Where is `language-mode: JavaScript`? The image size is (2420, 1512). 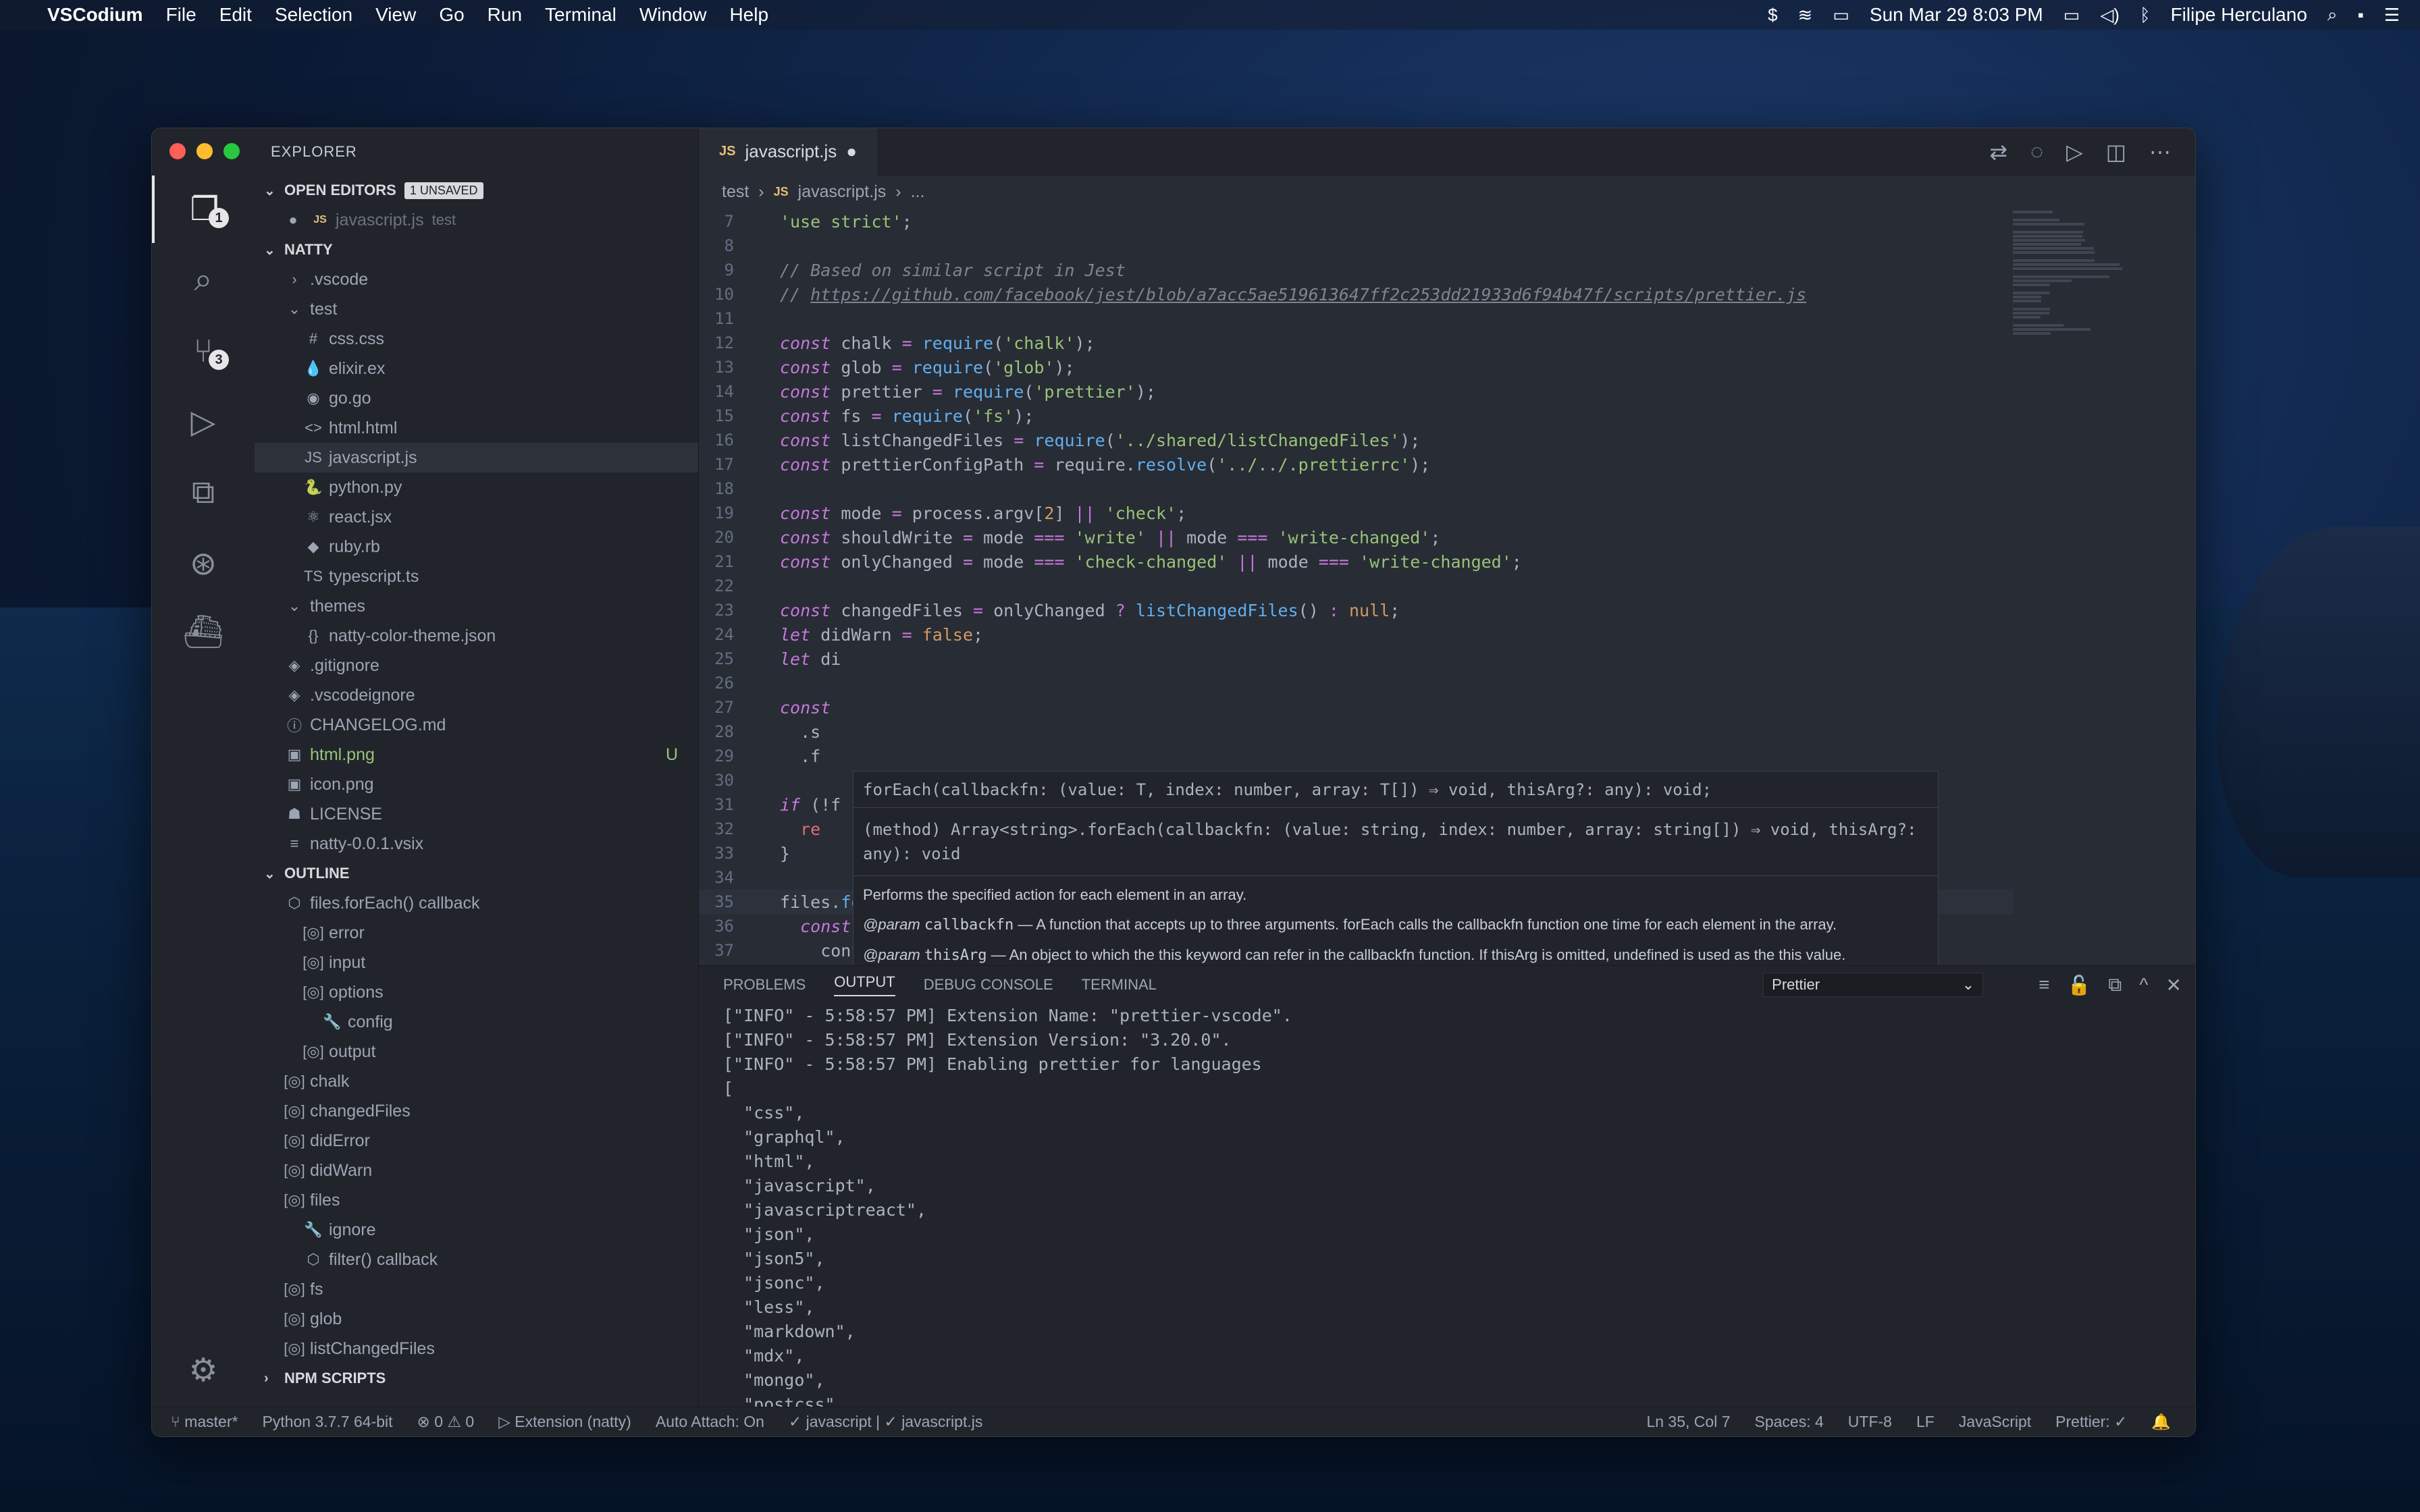 language-mode: JavaScript is located at coordinates (1995, 1422).